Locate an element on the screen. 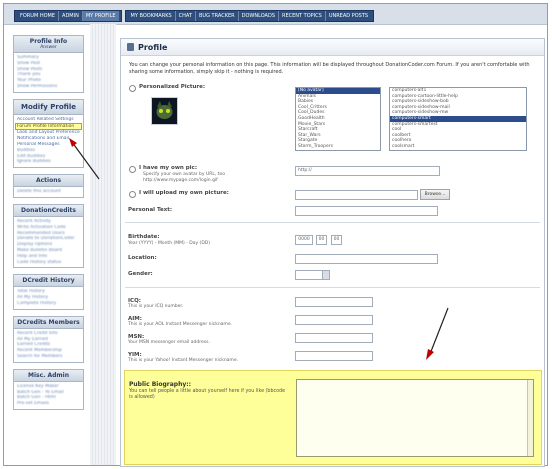  gender-select is located at coordinates (312, 275).